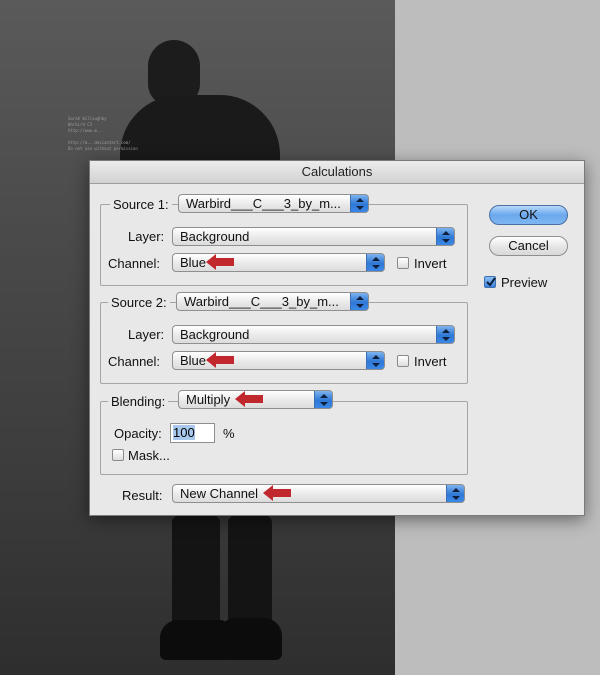 This screenshot has width=600, height=675. What do you see at coordinates (278, 360) in the screenshot?
I see `source2-channel-select: Blue` at bounding box center [278, 360].